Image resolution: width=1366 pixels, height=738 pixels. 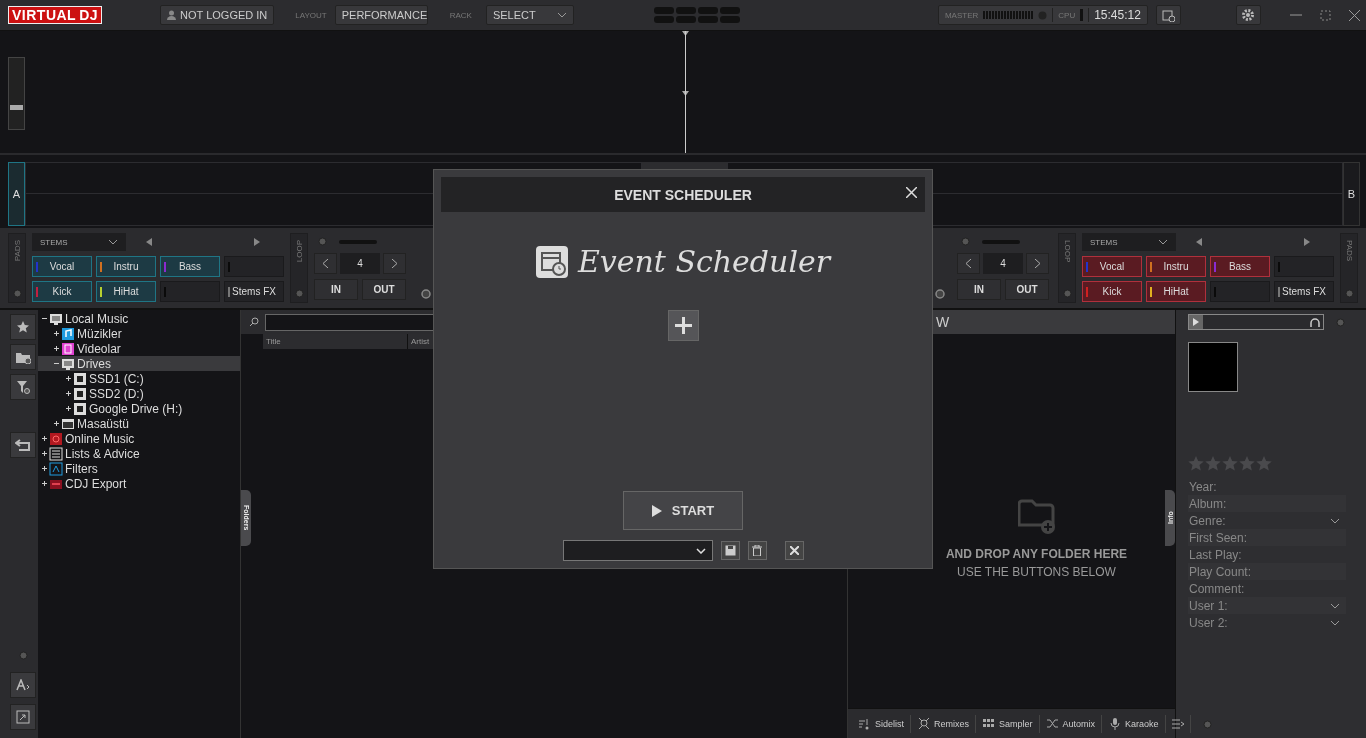 What do you see at coordinates (529, 15) in the screenshot?
I see `rack-dropdown: SELECT` at bounding box center [529, 15].